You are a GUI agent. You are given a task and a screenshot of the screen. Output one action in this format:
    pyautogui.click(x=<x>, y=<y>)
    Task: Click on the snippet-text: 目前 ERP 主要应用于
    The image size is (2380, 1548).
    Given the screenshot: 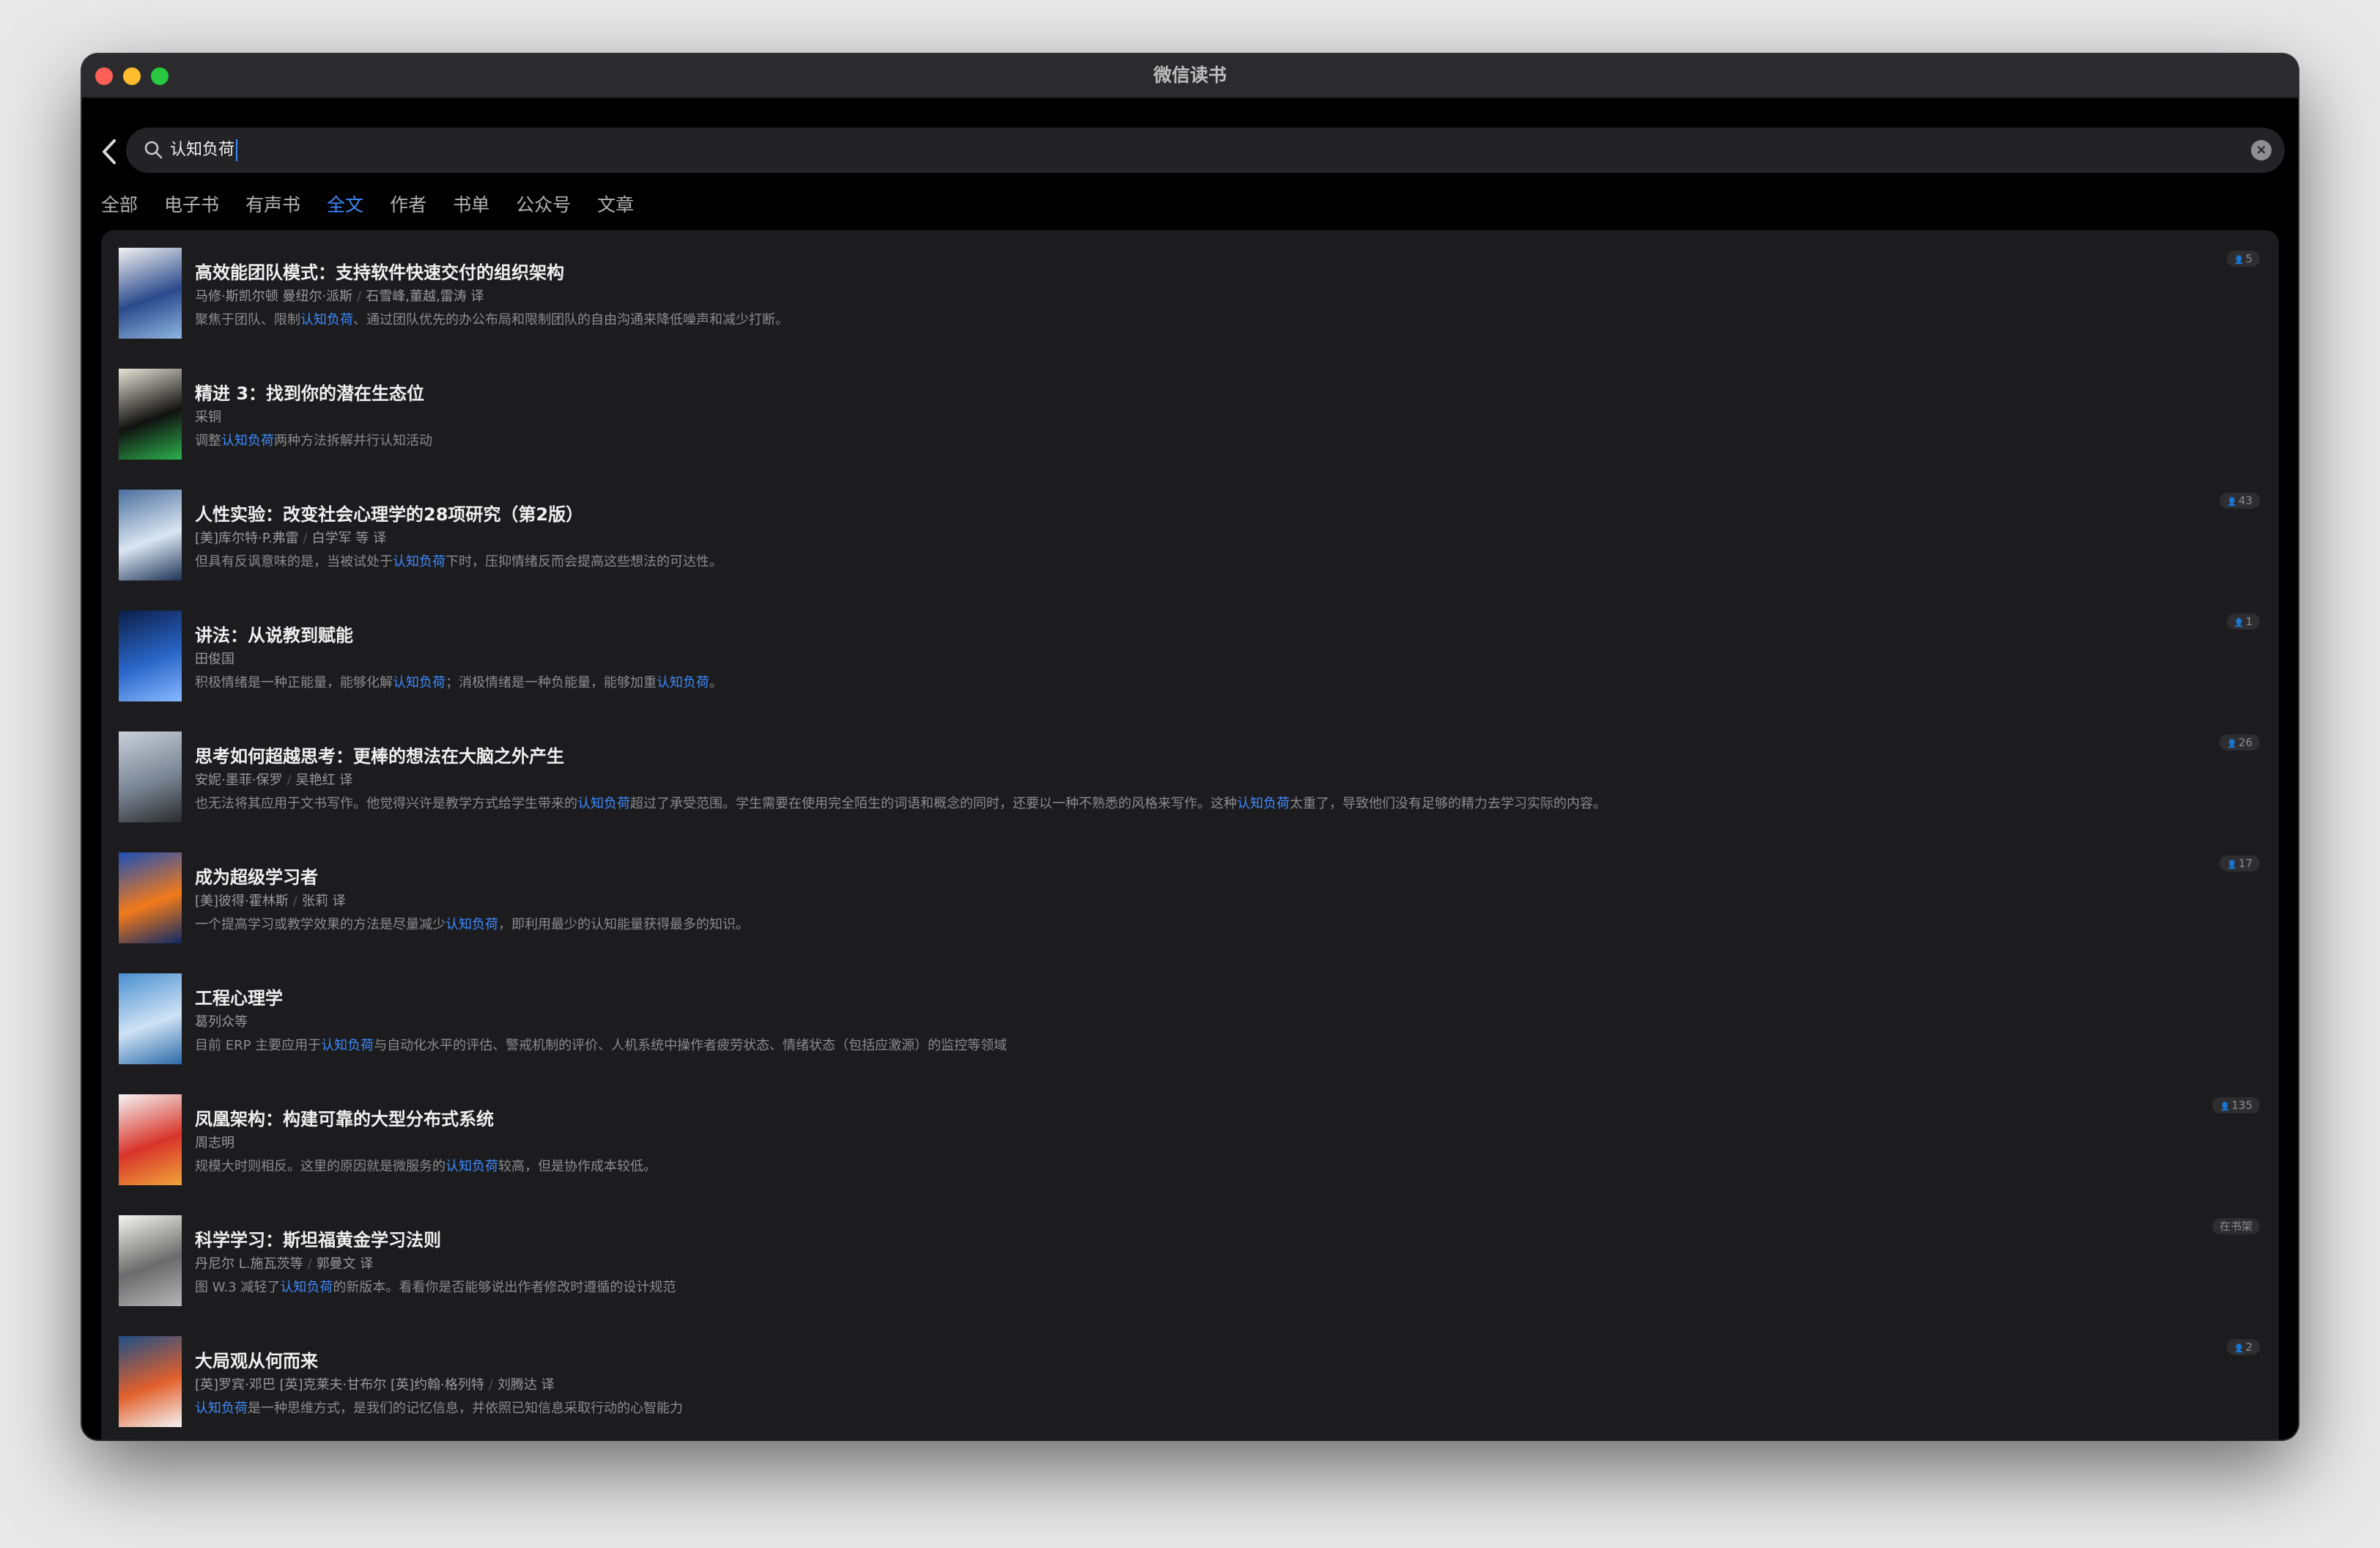 What is the action you would take?
    pyautogui.click(x=258, y=1045)
    